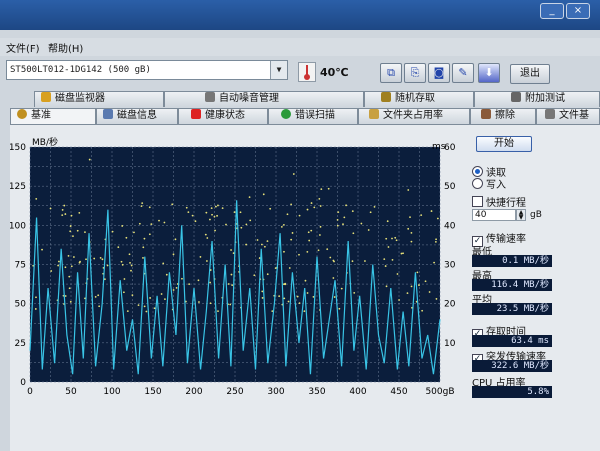 The image size is (600, 451). What do you see at coordinates (463, 73) in the screenshot?
I see `options-icon: ✎` at bounding box center [463, 73].